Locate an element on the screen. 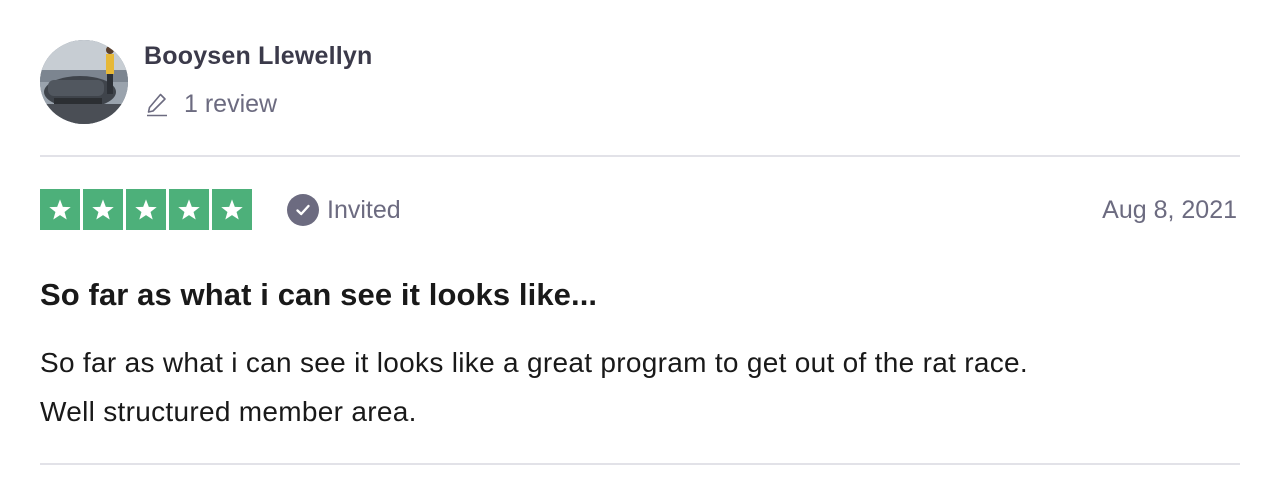 The width and height of the screenshot is (1282, 478). reviewer-review-count: 1 review is located at coordinates (210, 104).